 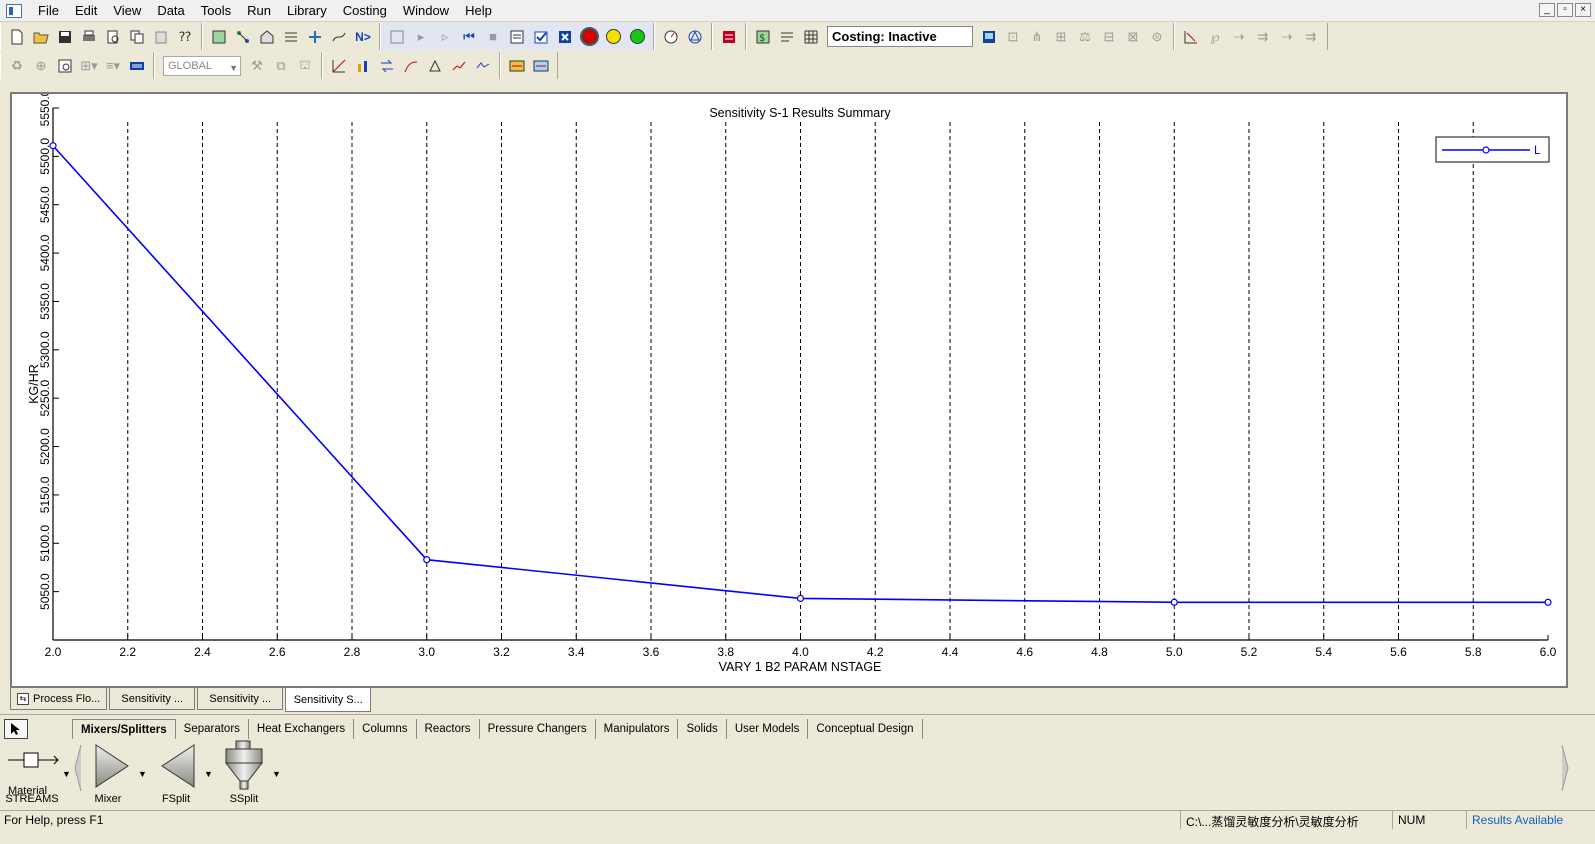 I want to click on scroll-right-icon, so click(x=1565, y=768).